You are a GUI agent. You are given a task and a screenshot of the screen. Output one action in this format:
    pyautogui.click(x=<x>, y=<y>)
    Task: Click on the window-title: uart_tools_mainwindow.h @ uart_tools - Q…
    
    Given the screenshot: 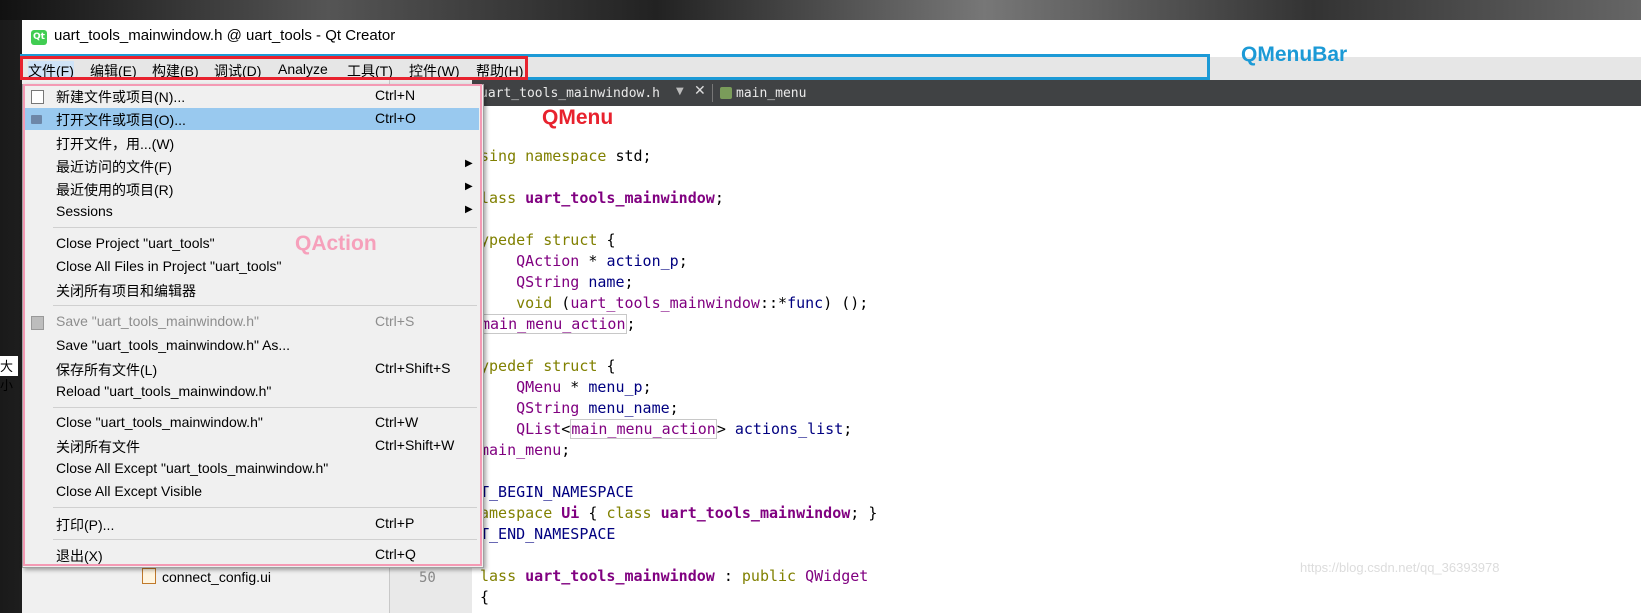 What is the action you would take?
    pyautogui.click(x=225, y=35)
    